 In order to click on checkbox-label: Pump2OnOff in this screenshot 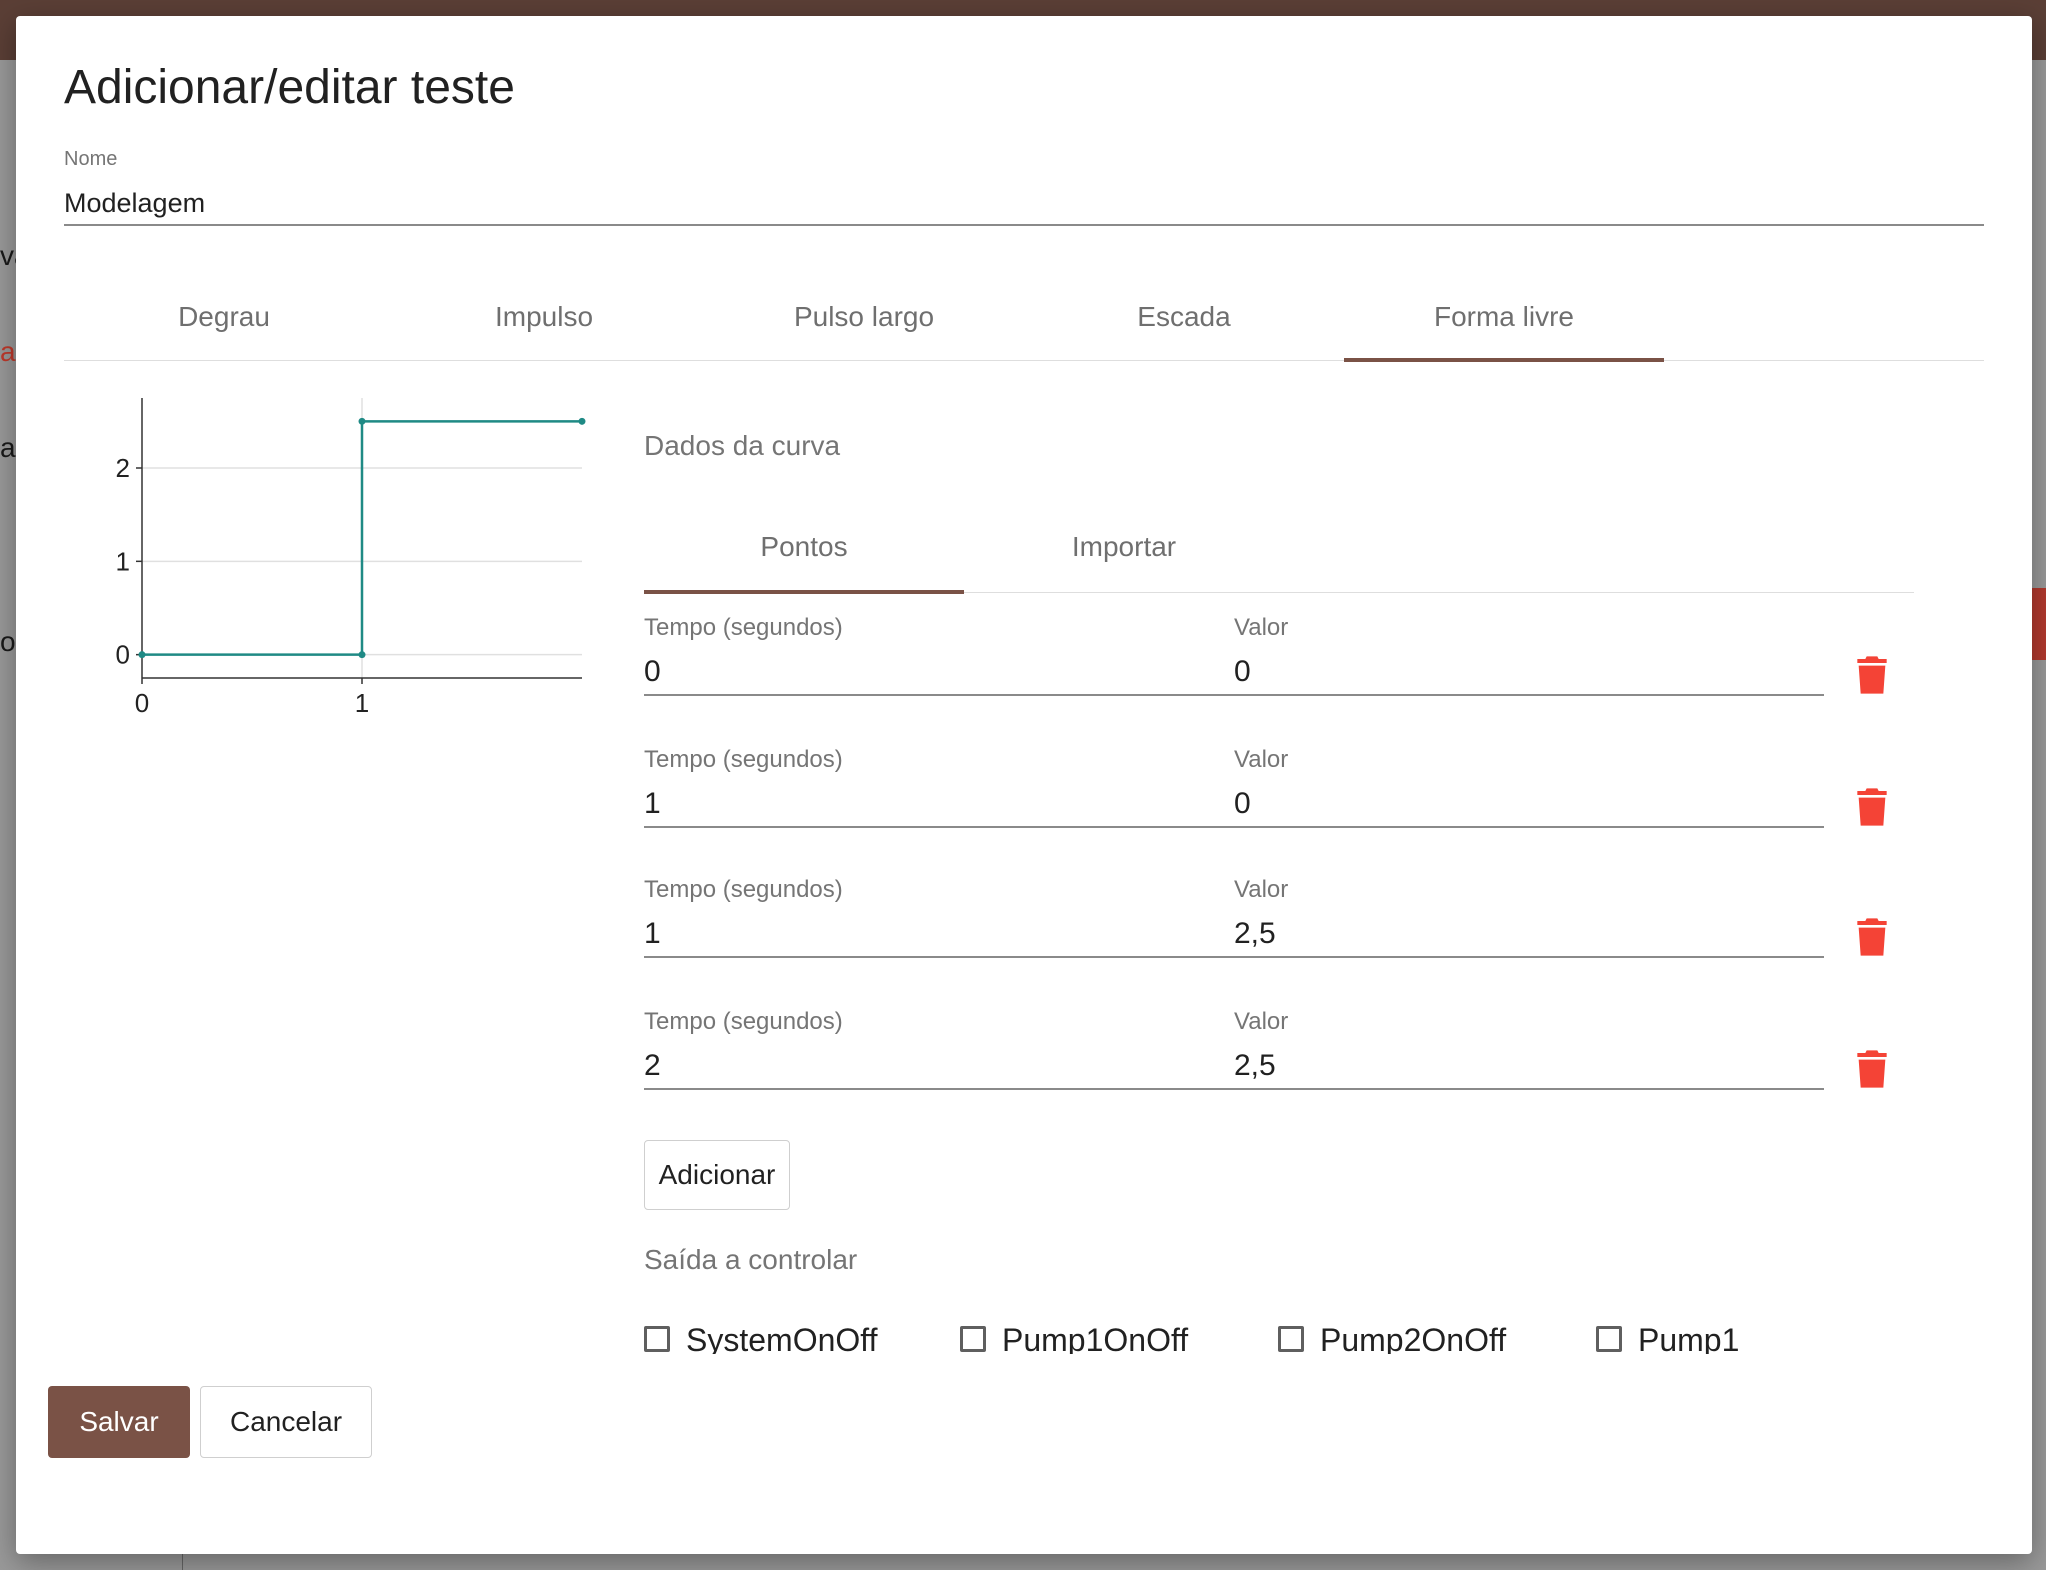, I will do `click(1413, 1338)`.